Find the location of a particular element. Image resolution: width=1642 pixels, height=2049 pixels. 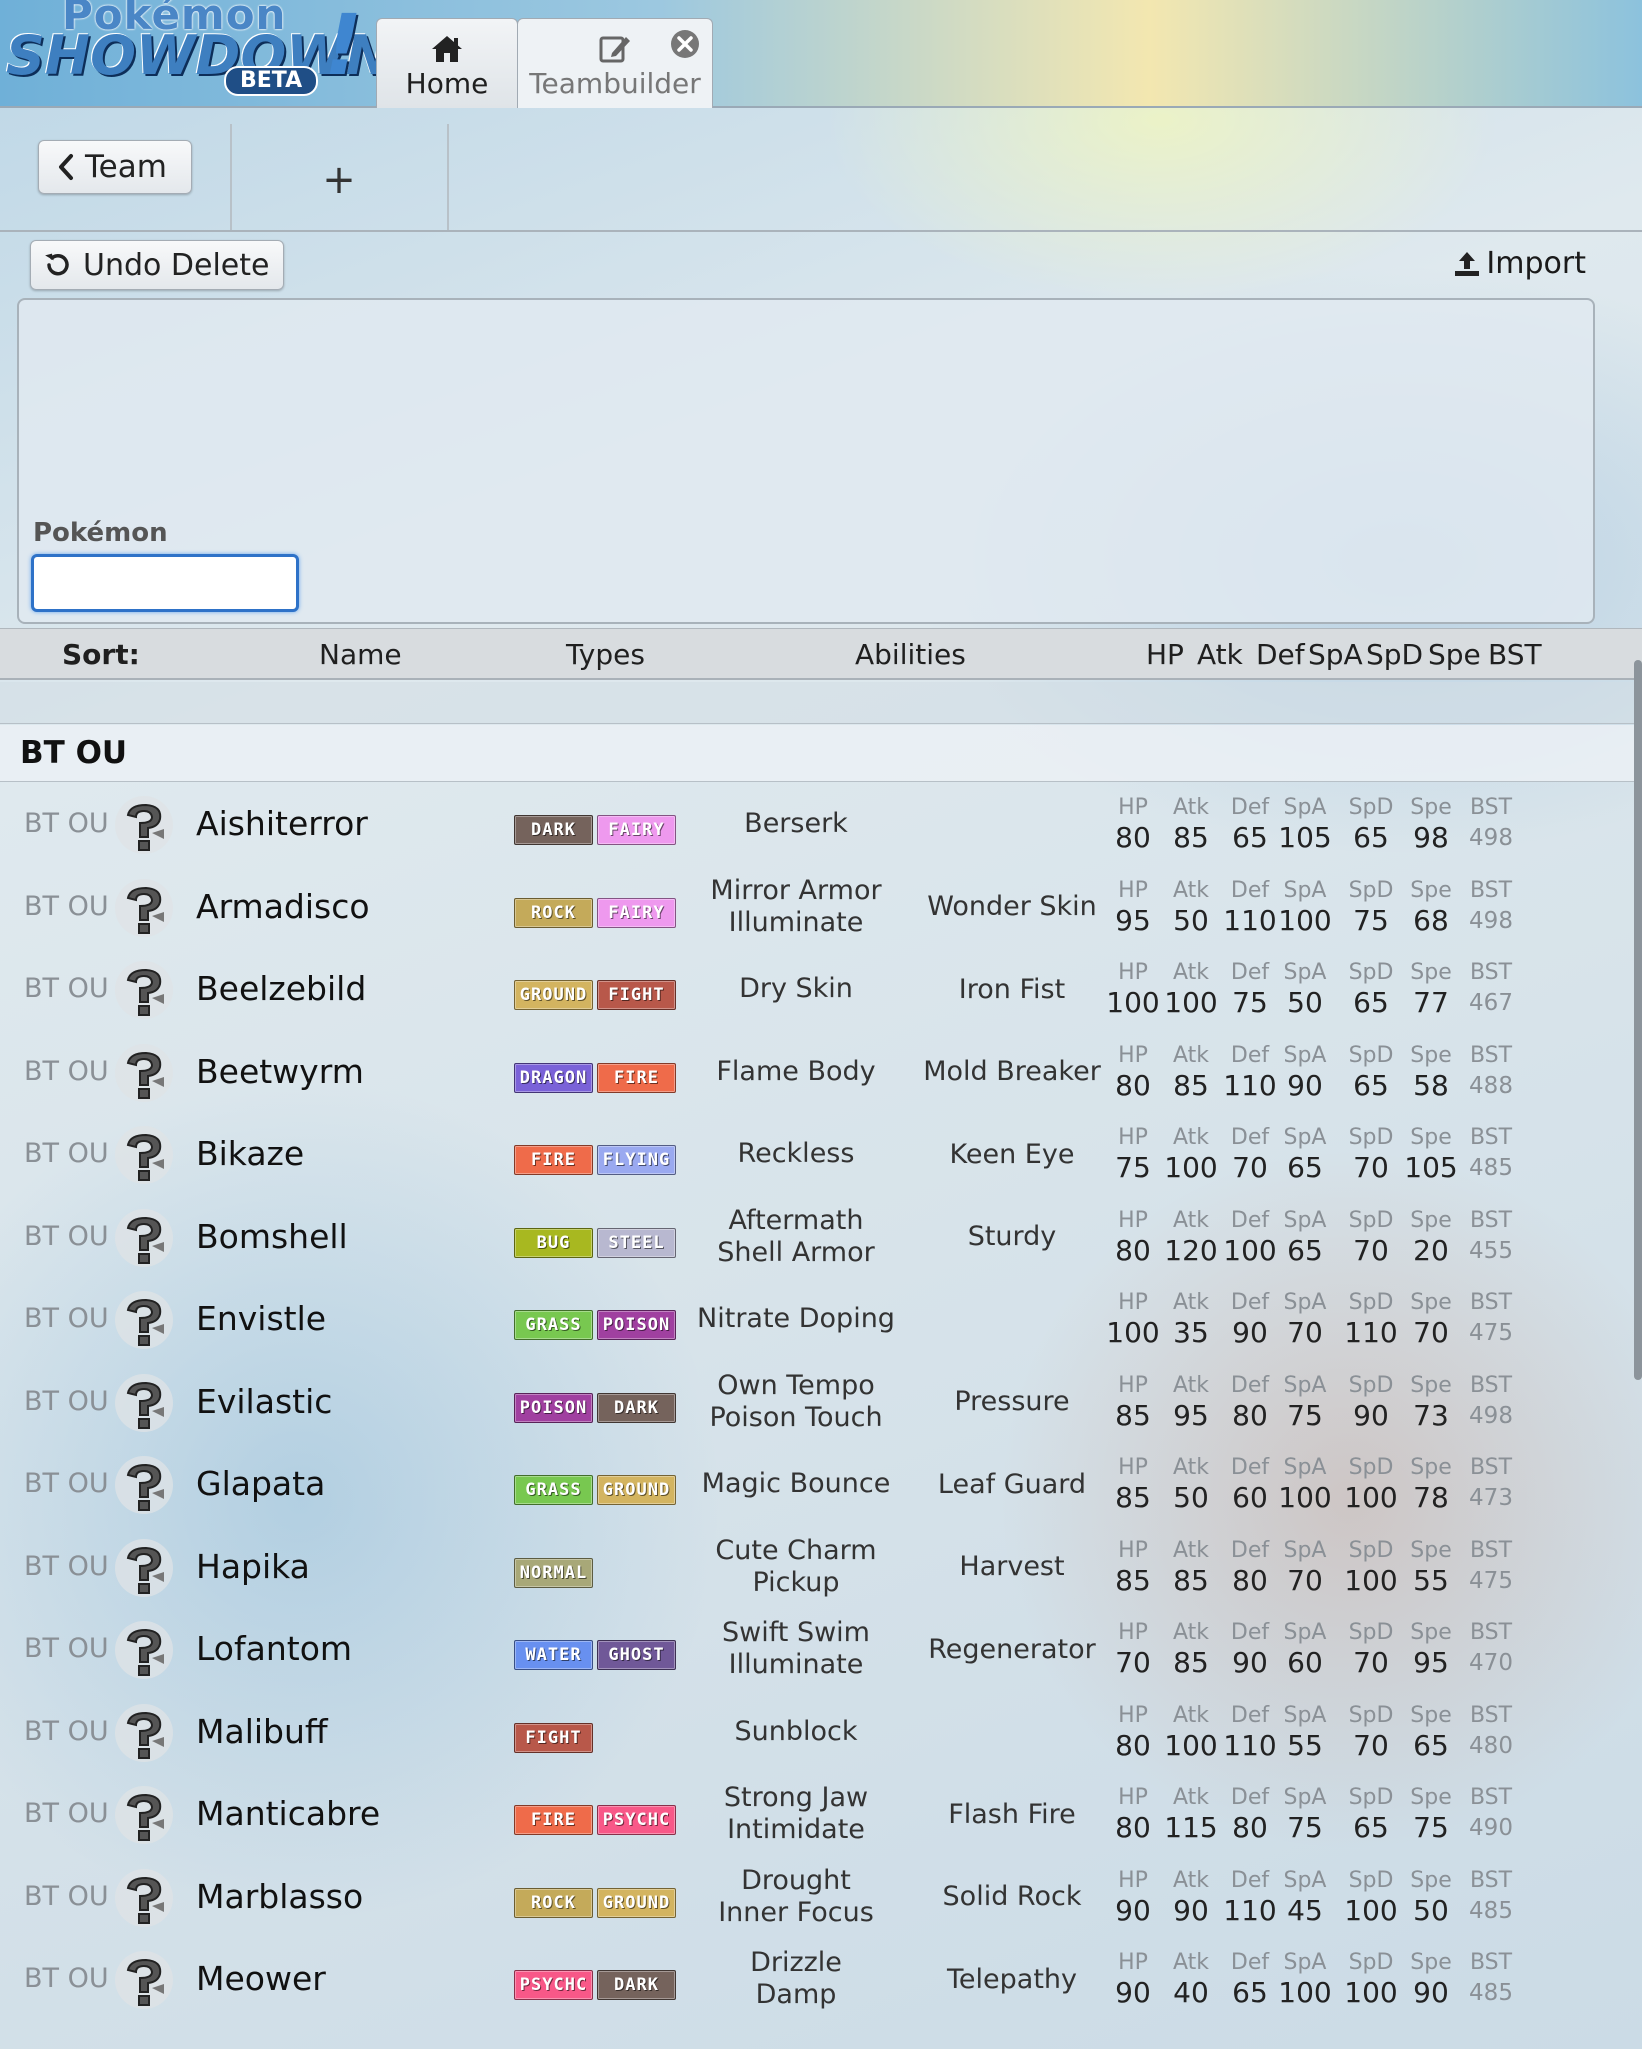

stat-value: 455 is located at coordinates (1491, 1250).